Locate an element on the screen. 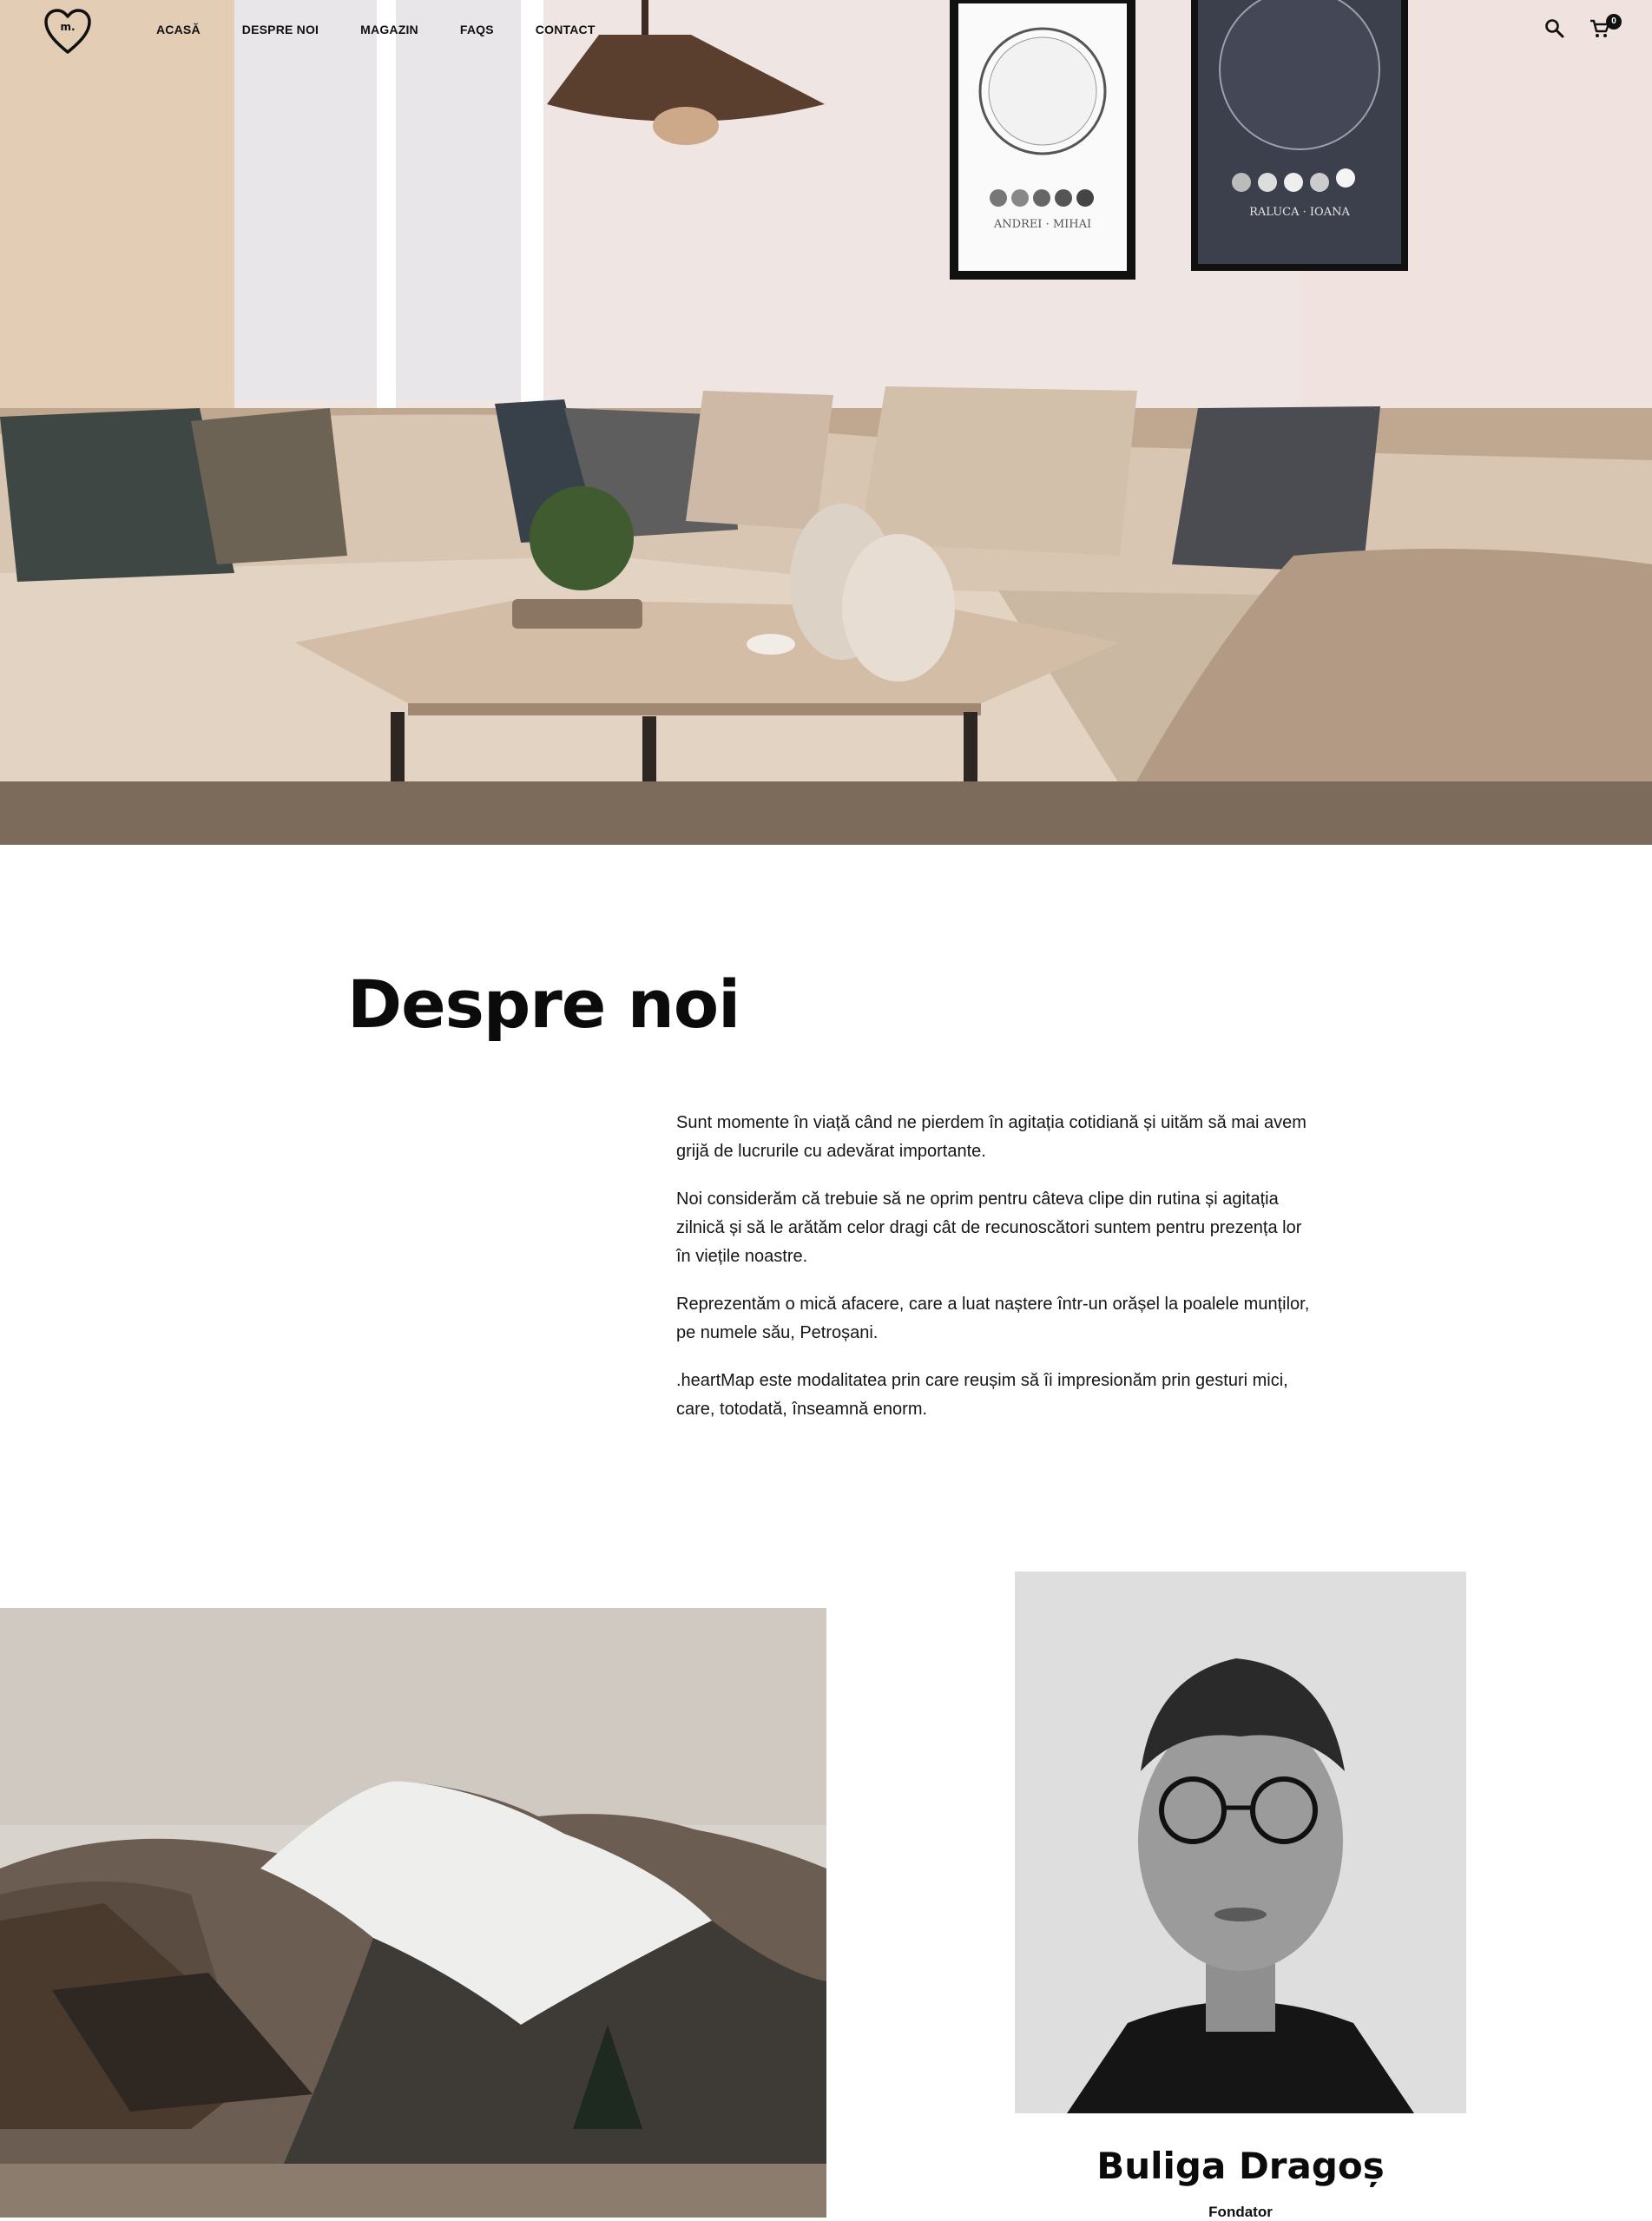 The height and width of the screenshot is (2221, 1652). nav-item-magazin: MAGAZIN is located at coordinates (389, 29).